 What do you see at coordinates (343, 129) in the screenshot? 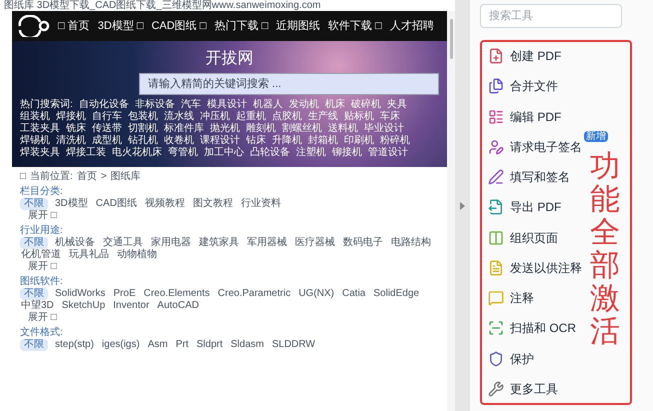
I see `hot-search-link: 送料机` at bounding box center [343, 129].